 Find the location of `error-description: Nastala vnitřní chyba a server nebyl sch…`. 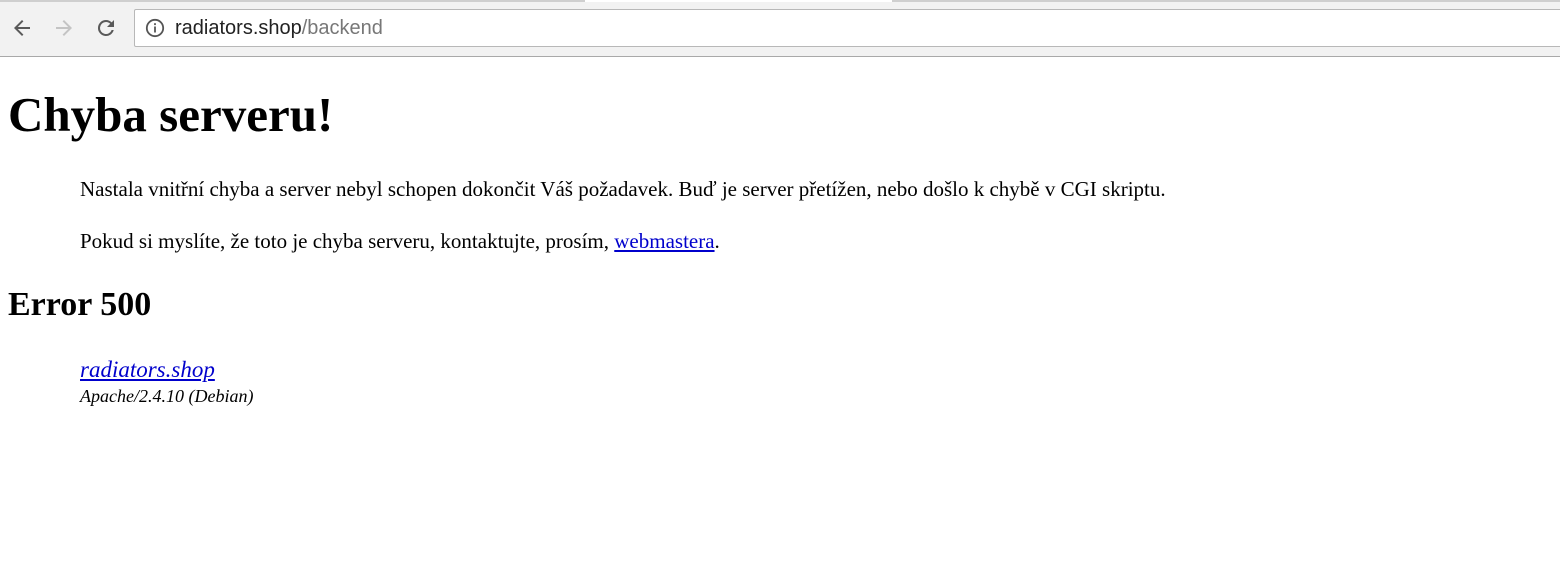

error-description: Nastala vnitřní chyba a server nebyl sch… is located at coordinates (623, 189).